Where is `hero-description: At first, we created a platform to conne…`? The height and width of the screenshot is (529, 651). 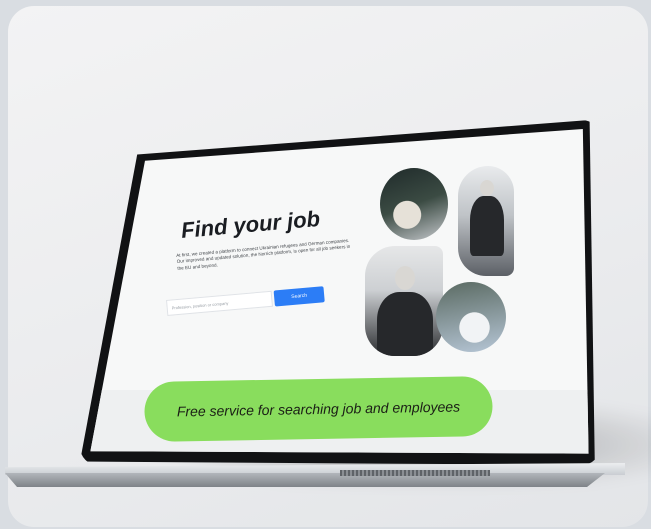
hero-description: At first, we created a platform to conne… is located at coordinates (263, 254).